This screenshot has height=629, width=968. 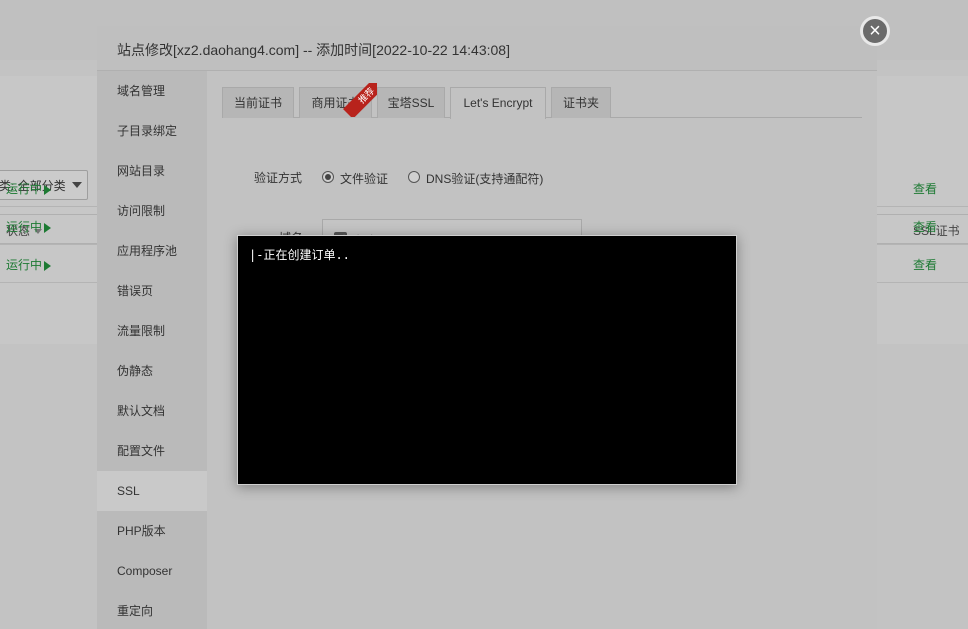 What do you see at coordinates (152, 131) in the screenshot?
I see `sidebar-item-subdir: 子目录绑定` at bounding box center [152, 131].